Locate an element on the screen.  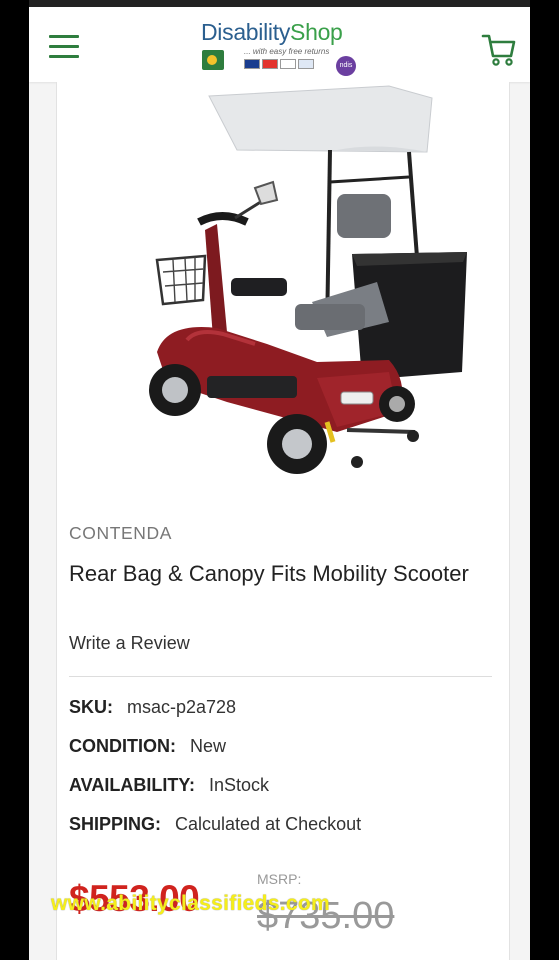
hamburger-menu-icon is located at coordinates (64, 48).